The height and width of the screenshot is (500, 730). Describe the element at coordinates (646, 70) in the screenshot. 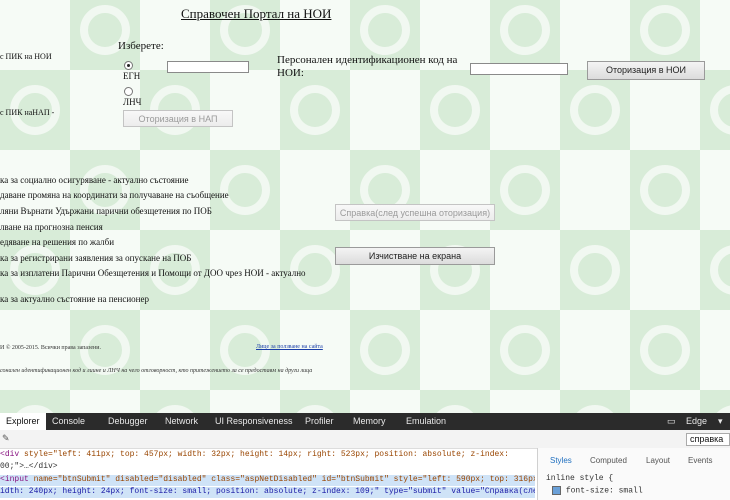

I see `auth-noi-button: Оторизация в НОИ` at that location.